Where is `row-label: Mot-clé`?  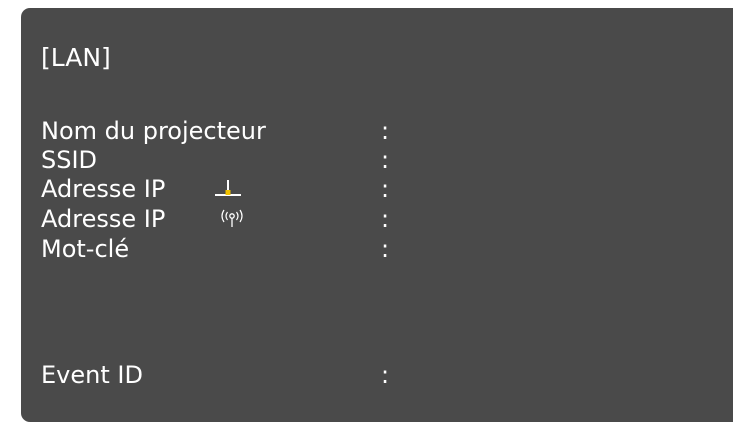 row-label: Mot-clé is located at coordinates (85, 249).